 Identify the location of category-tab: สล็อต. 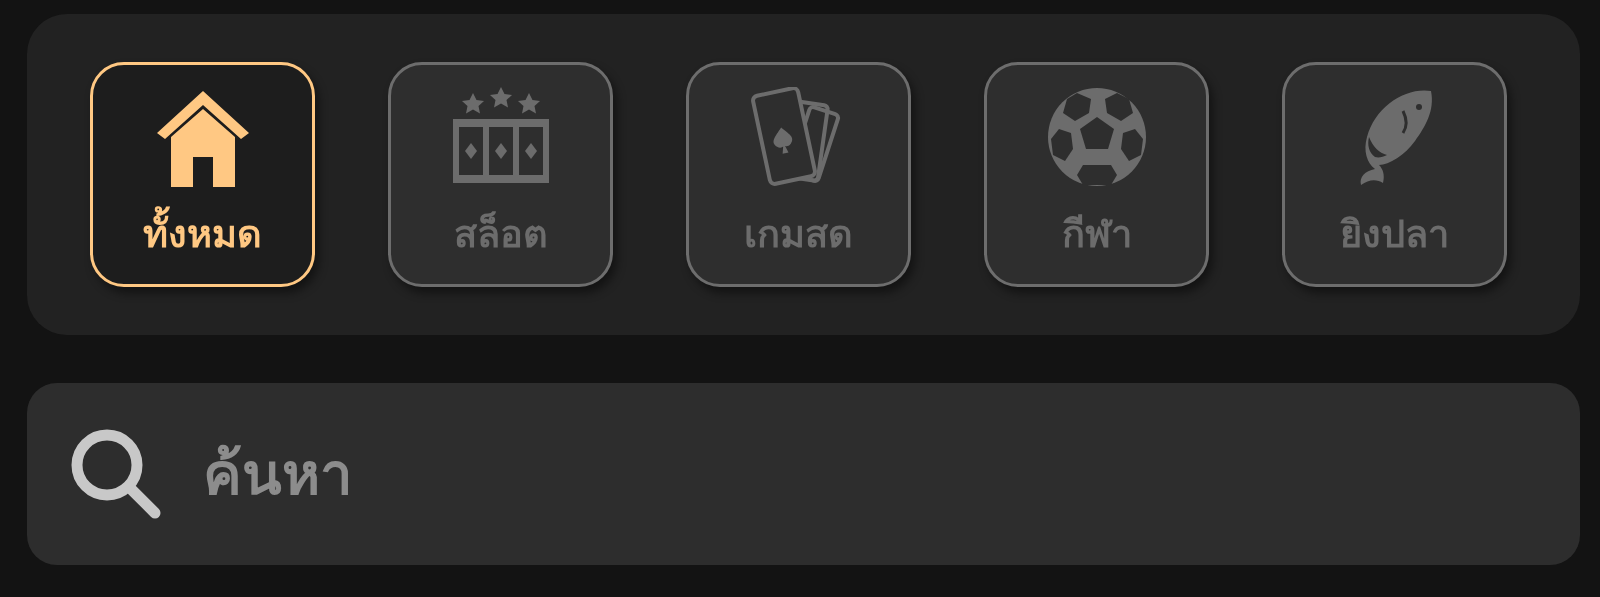
(500, 174).